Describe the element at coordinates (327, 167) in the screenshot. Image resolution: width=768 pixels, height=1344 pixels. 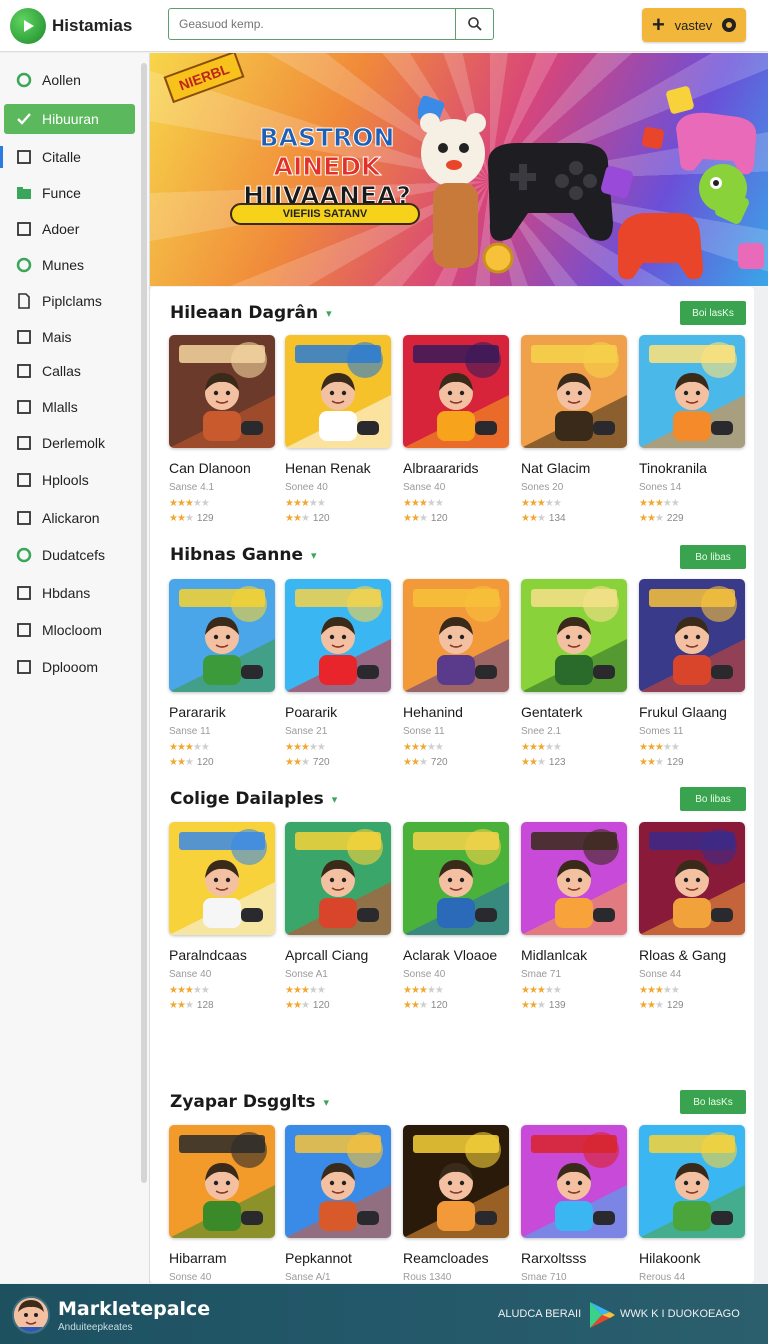
I see `banner-title: BASTRON AINEDK HIIVAANEA?` at that location.